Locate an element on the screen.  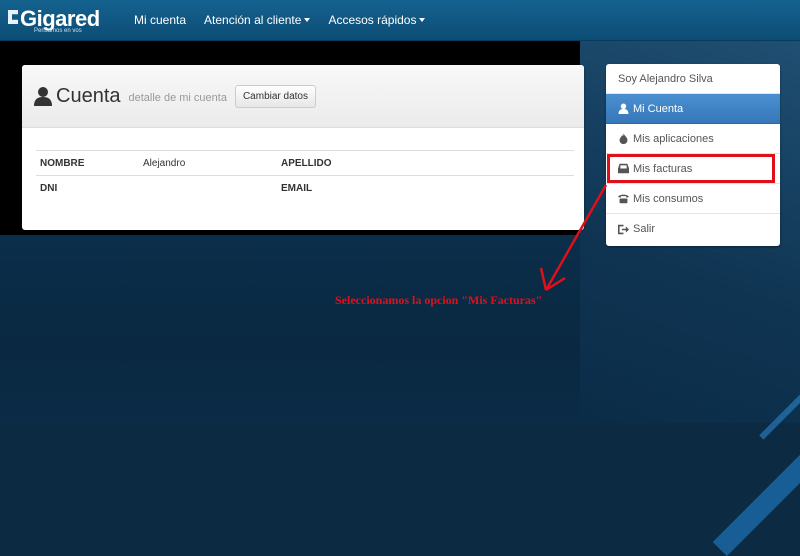
sidebar-item-mi-cuenta: Mi Cuenta is located at coordinates (693, 109).